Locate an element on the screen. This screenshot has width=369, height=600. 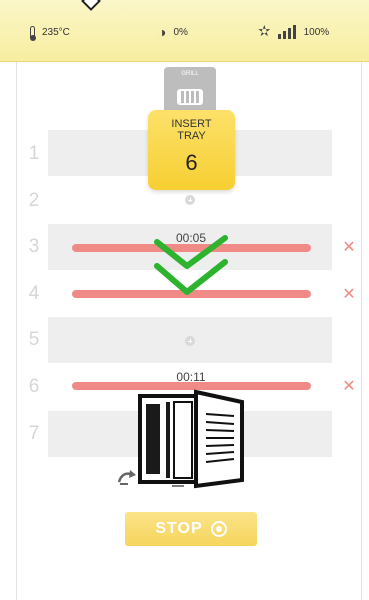
insert-tray-card: INSERT TRAY 6 is located at coordinates (191, 150).